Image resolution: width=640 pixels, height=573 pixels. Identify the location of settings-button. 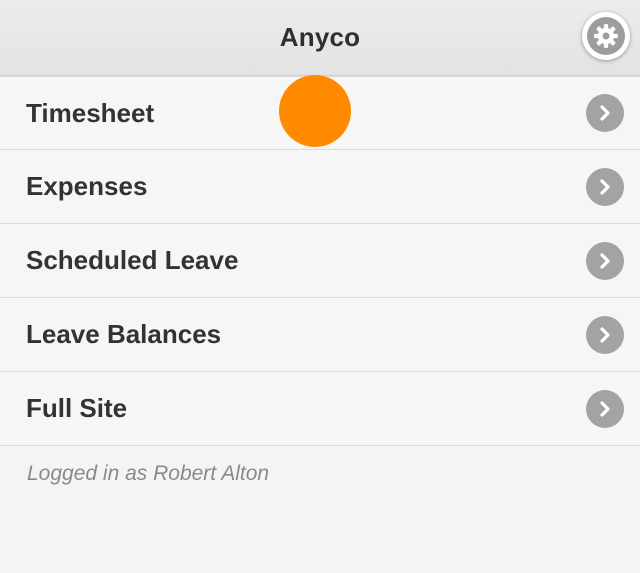
(606, 36).